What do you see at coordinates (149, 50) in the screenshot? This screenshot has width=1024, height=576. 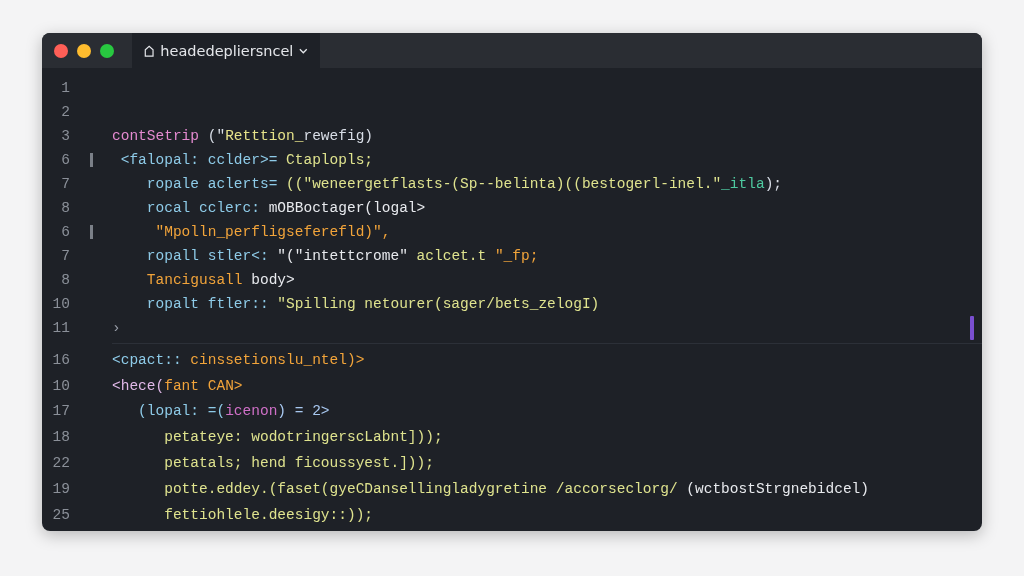 I see `house-icon` at bounding box center [149, 50].